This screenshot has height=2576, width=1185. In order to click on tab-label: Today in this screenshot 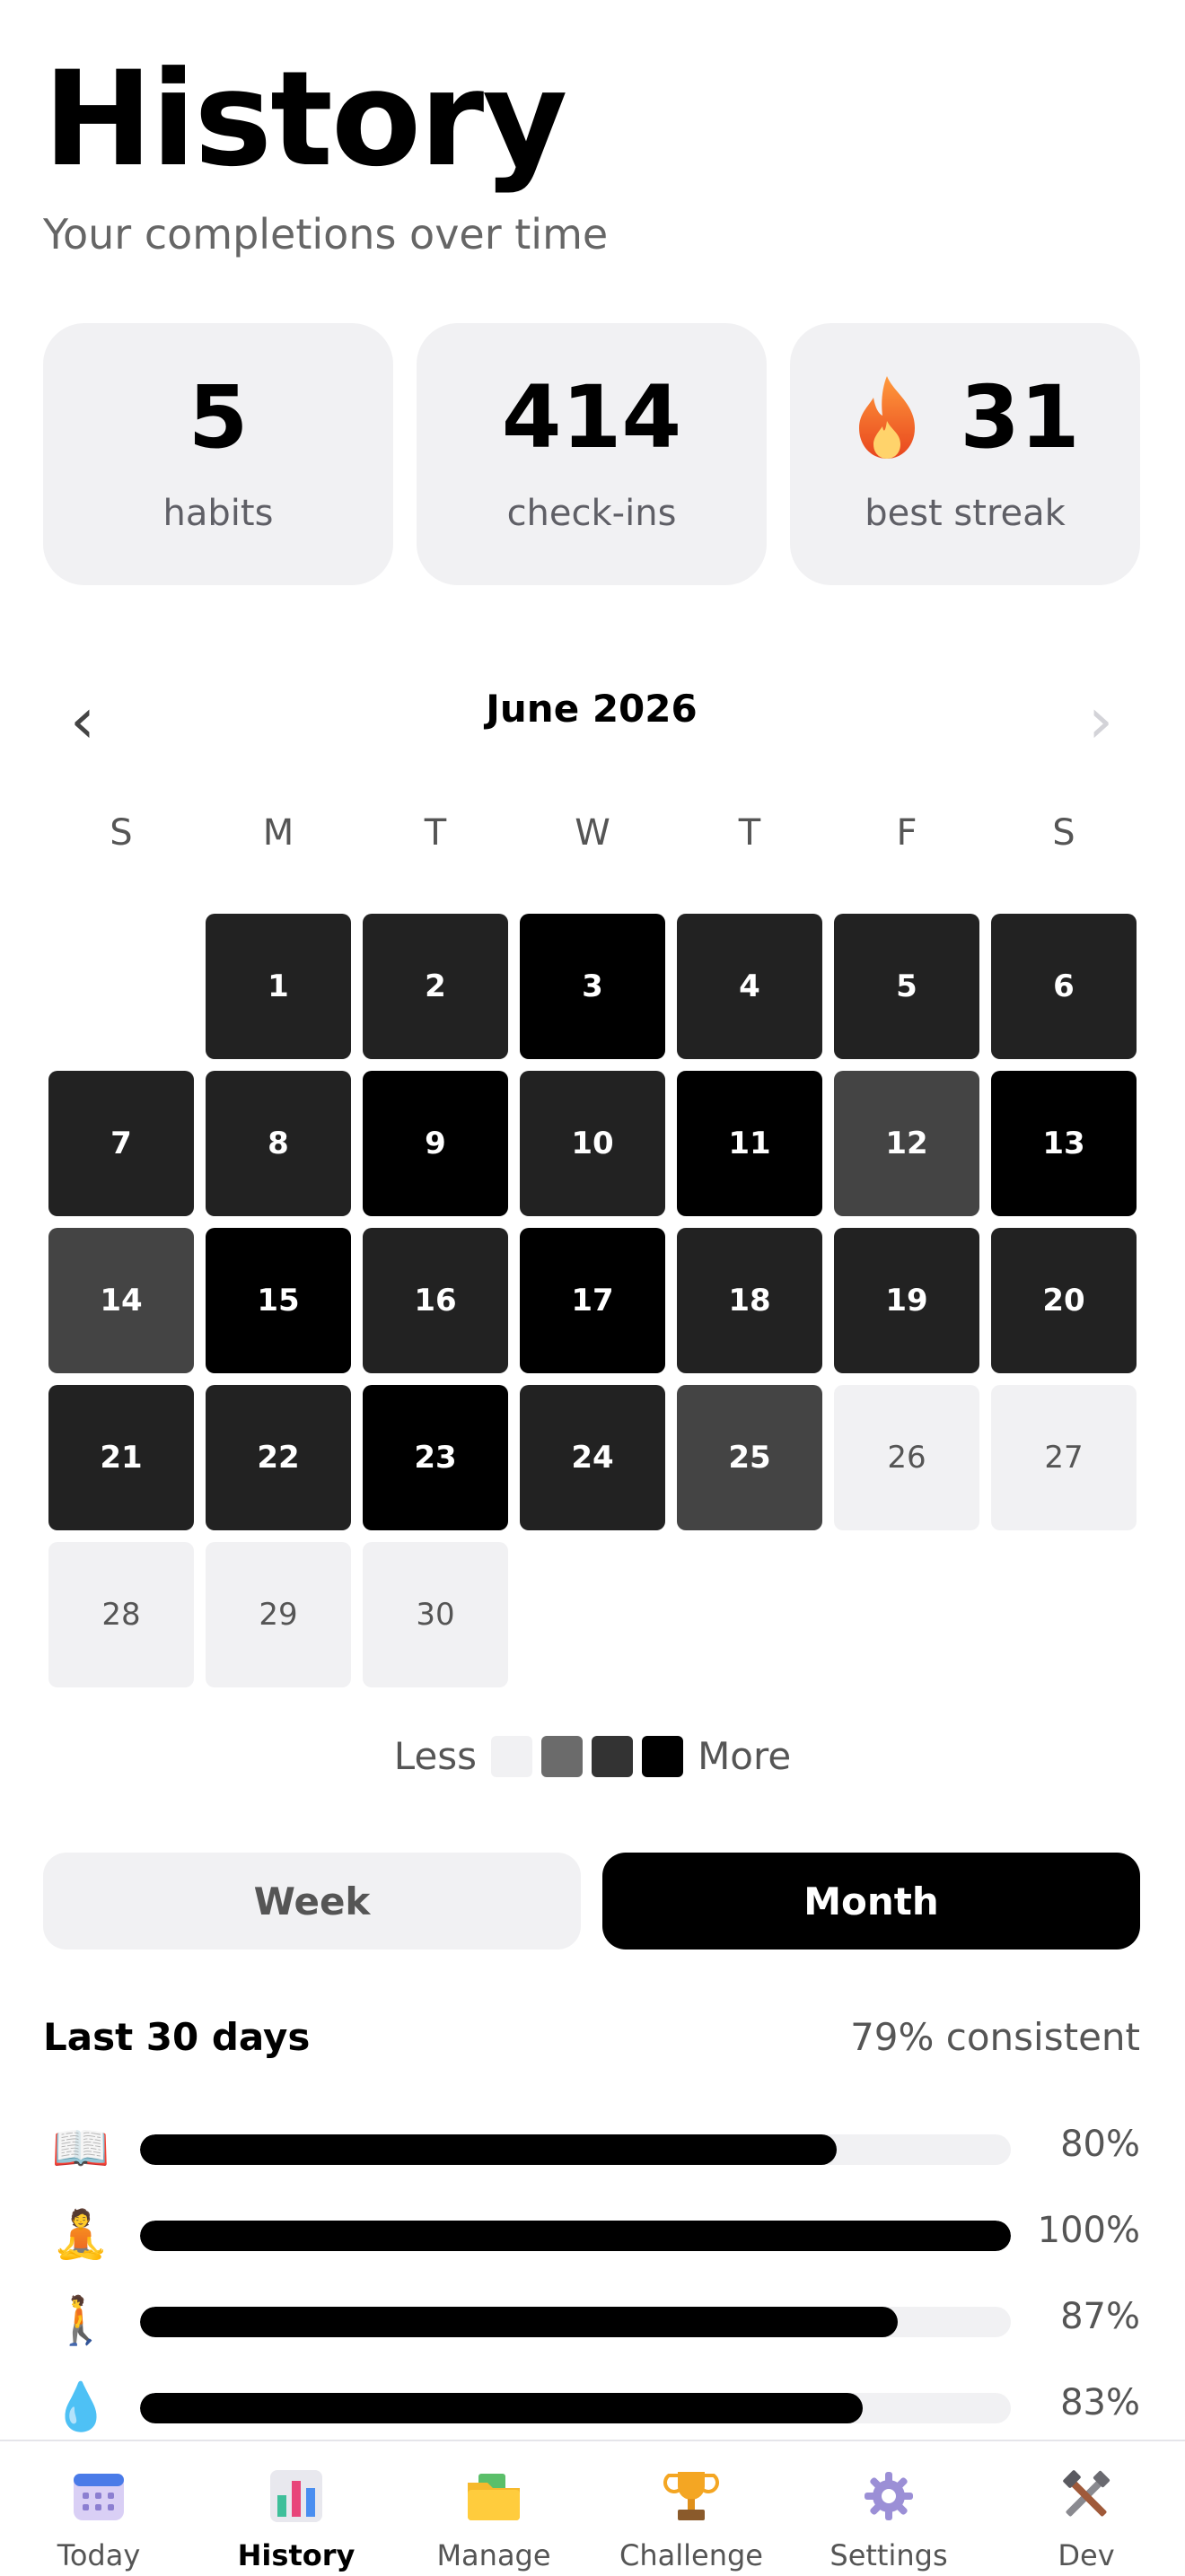, I will do `click(99, 2555)`.